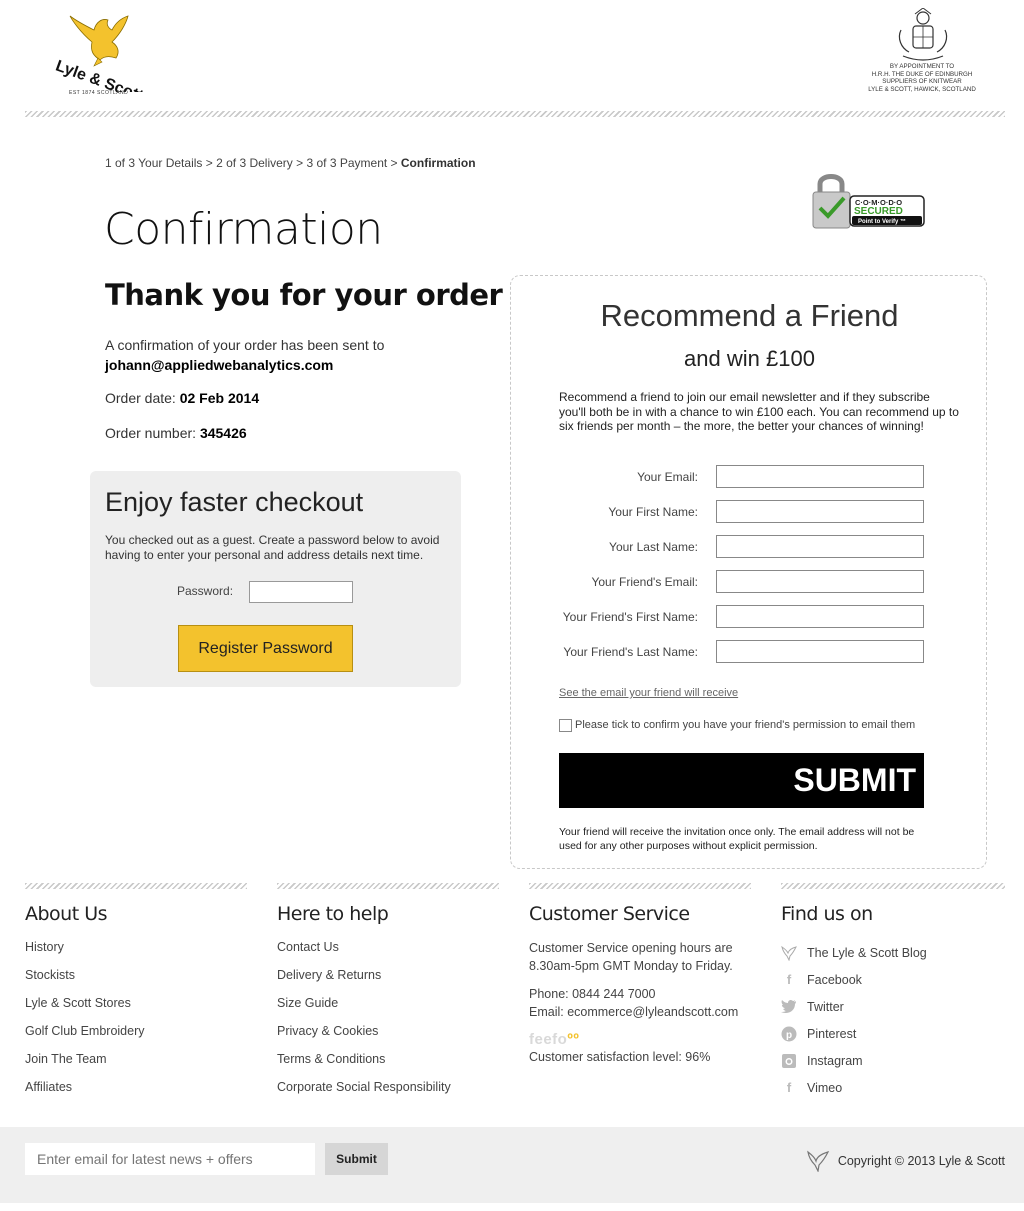  What do you see at coordinates (789, 1087) in the screenshot?
I see `vimeo-icon: f` at bounding box center [789, 1087].